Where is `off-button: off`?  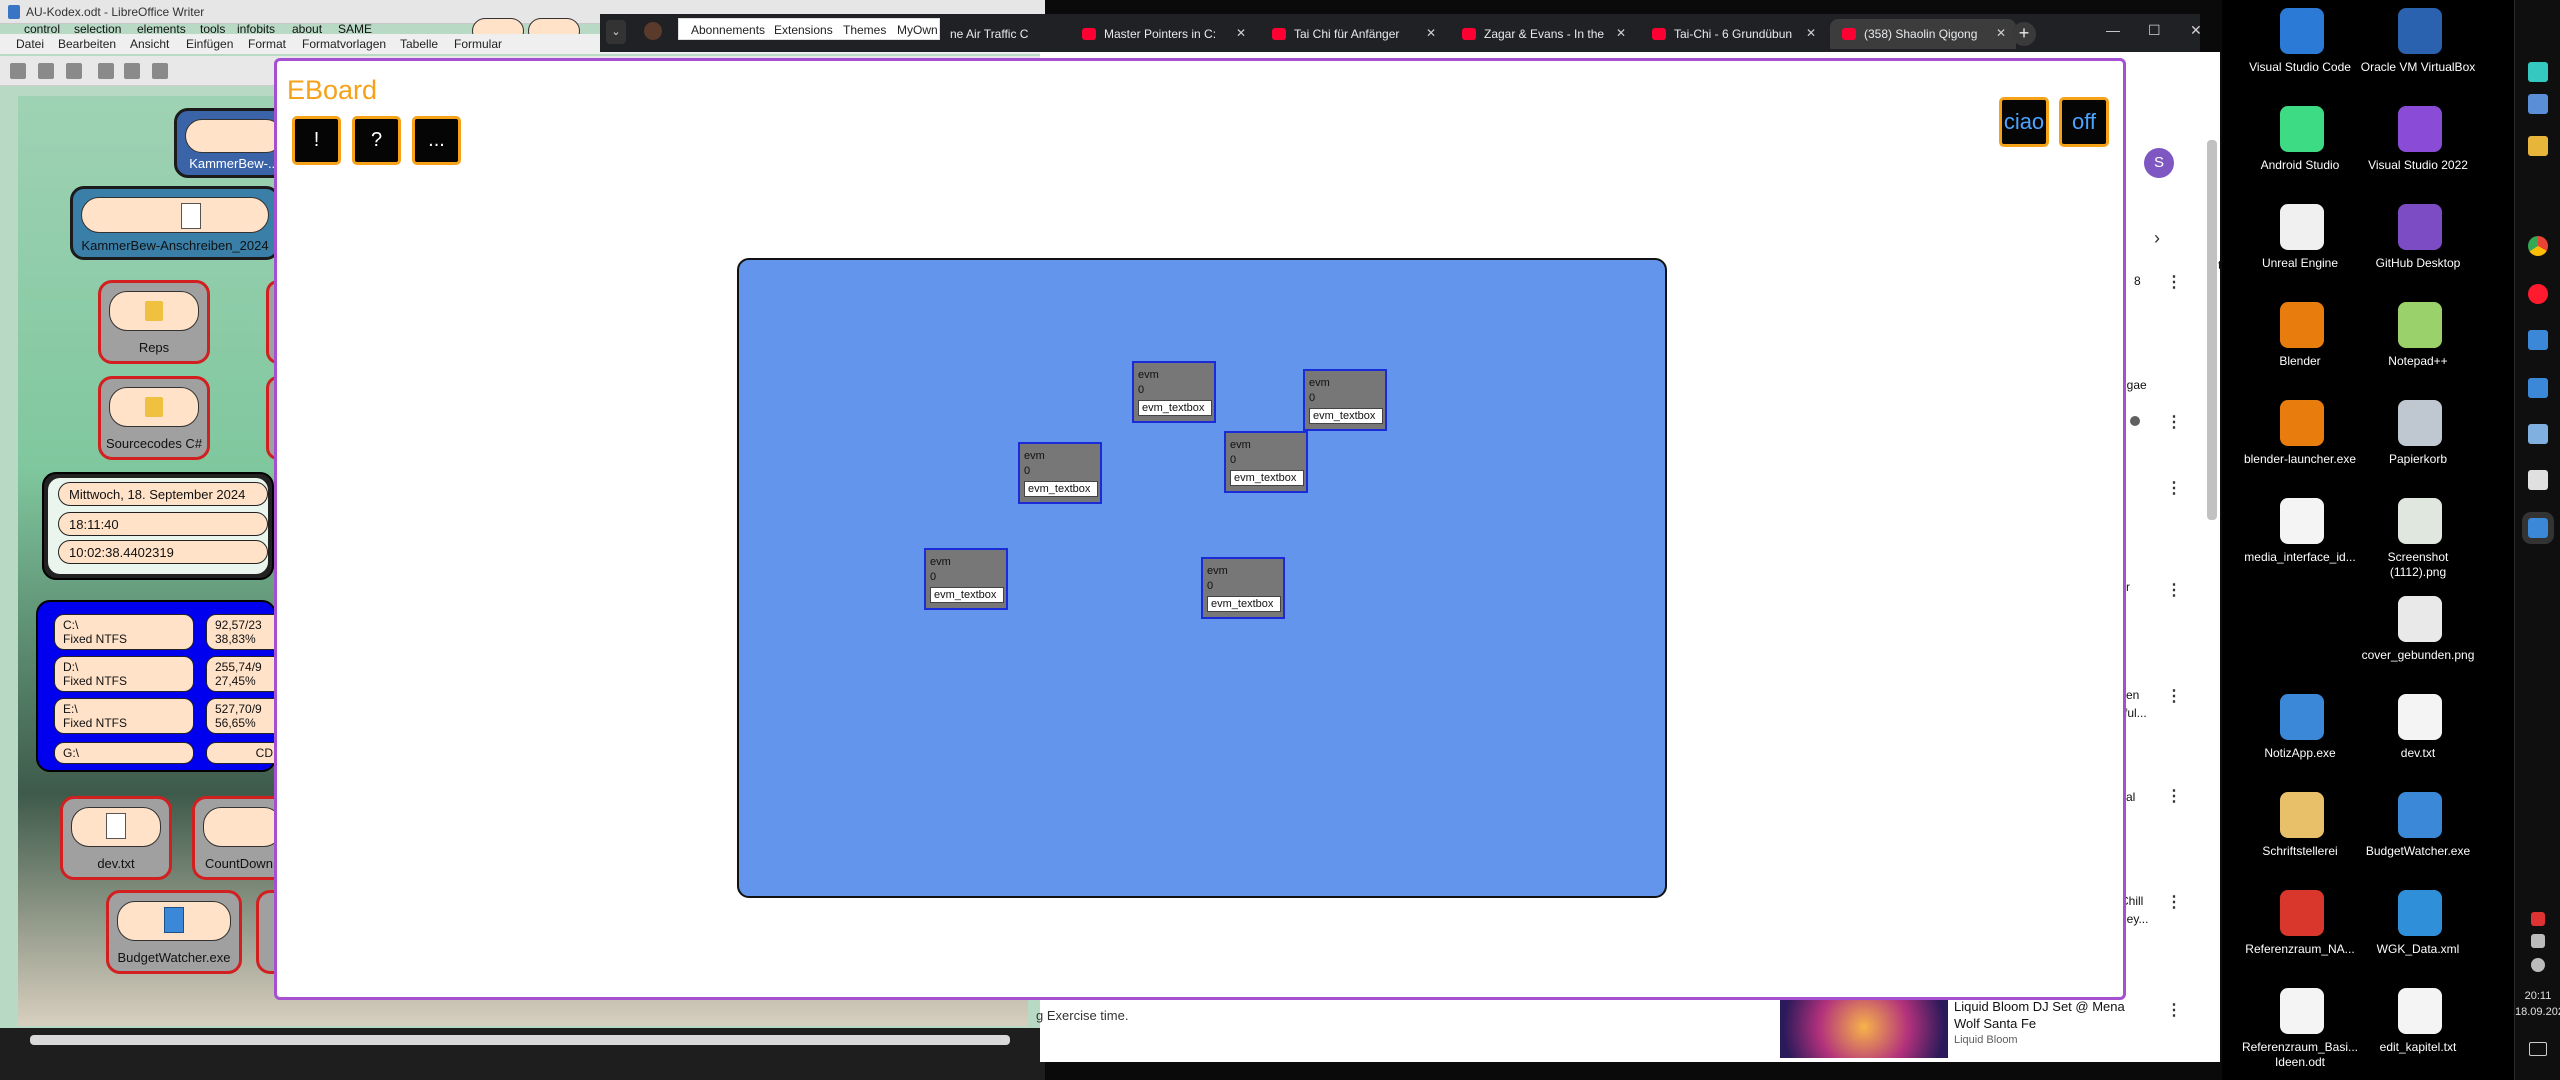
off-button: off is located at coordinates (2084, 122).